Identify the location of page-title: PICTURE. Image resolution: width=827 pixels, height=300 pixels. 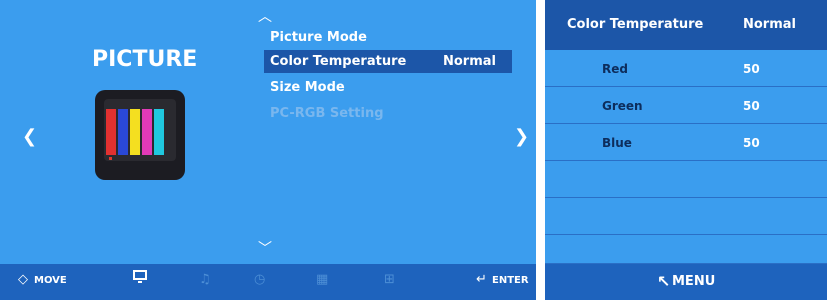
(145, 59).